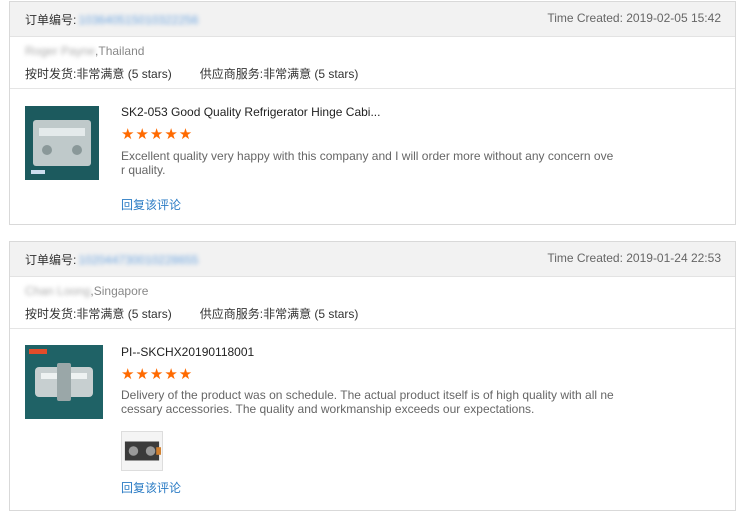 The width and height of the screenshot is (750, 511). Describe the element at coordinates (138, 20) in the screenshot. I see `order-number: 103640515010322256` at that location.